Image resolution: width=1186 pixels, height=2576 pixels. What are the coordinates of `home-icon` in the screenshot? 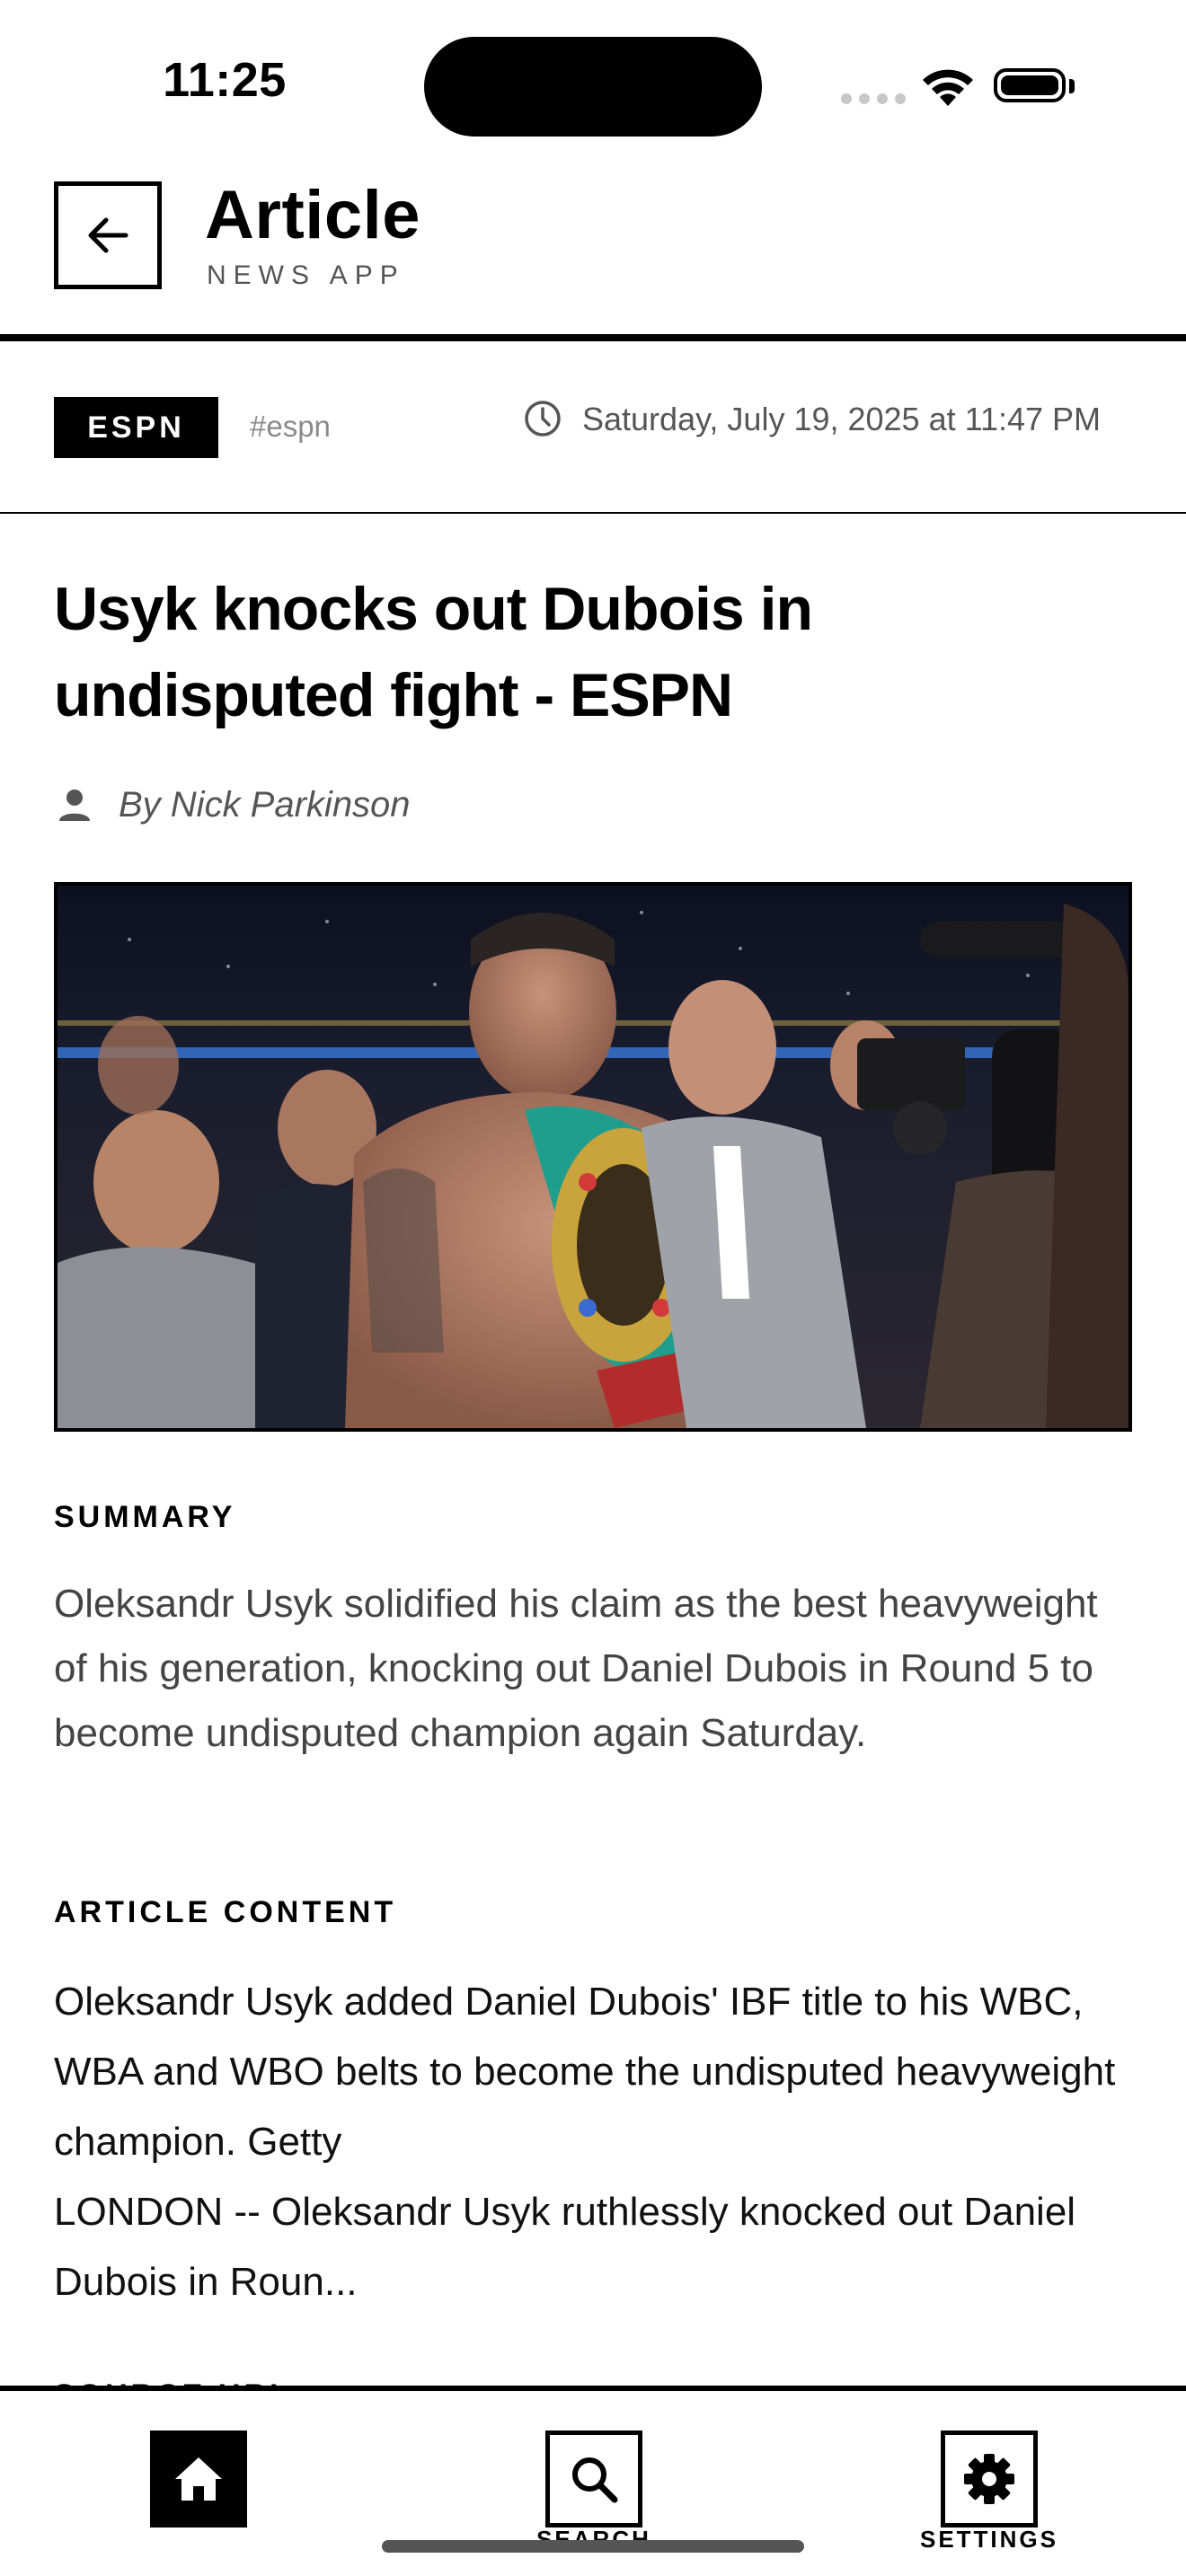 It's located at (198, 2479).